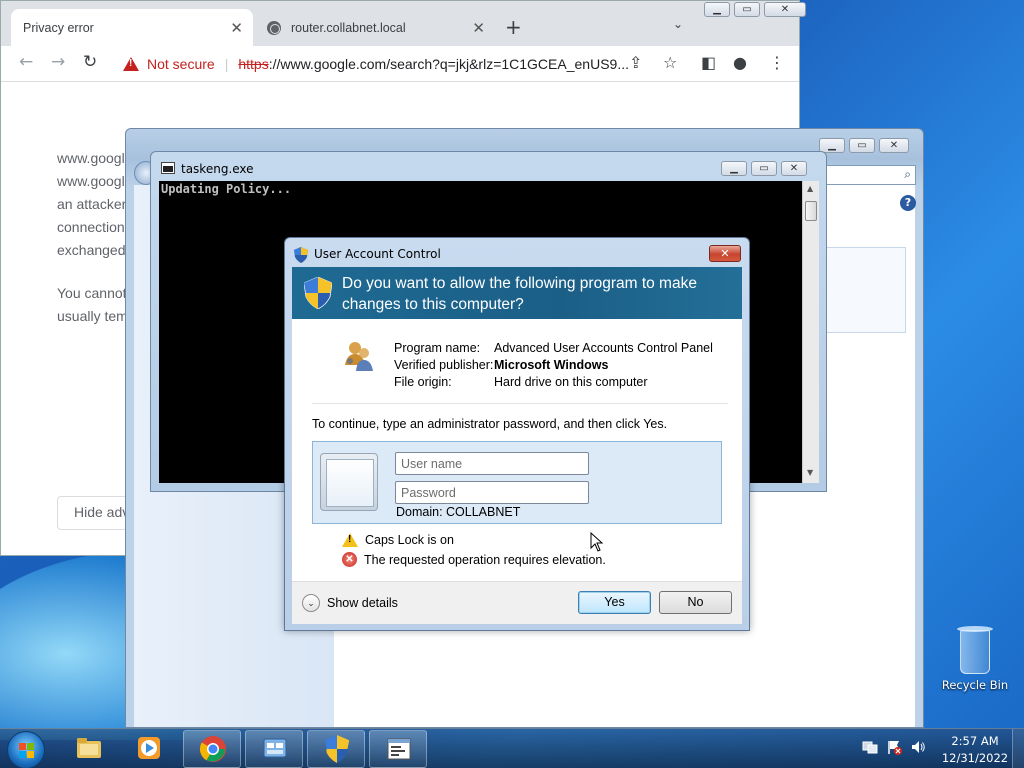 The height and width of the screenshot is (768, 1024). Describe the element at coordinates (217, 169) in the screenshot. I see `console-title: taskeng.exe` at that location.